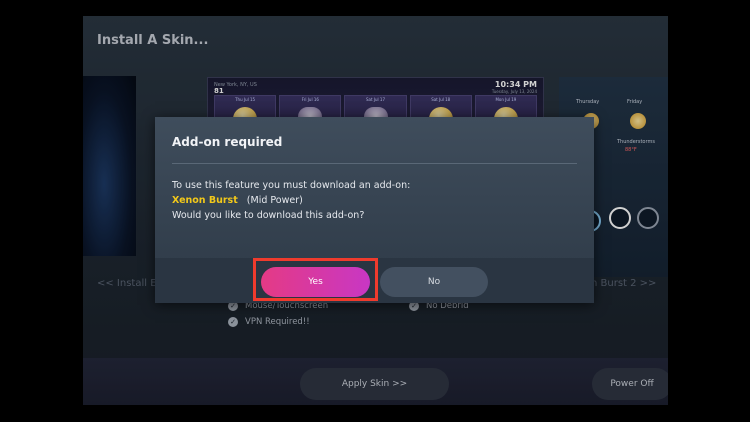 Image resolution: width=750 pixels, height=422 pixels. I want to click on addon-line: Xenon Burst (Mid Power), so click(291, 200).